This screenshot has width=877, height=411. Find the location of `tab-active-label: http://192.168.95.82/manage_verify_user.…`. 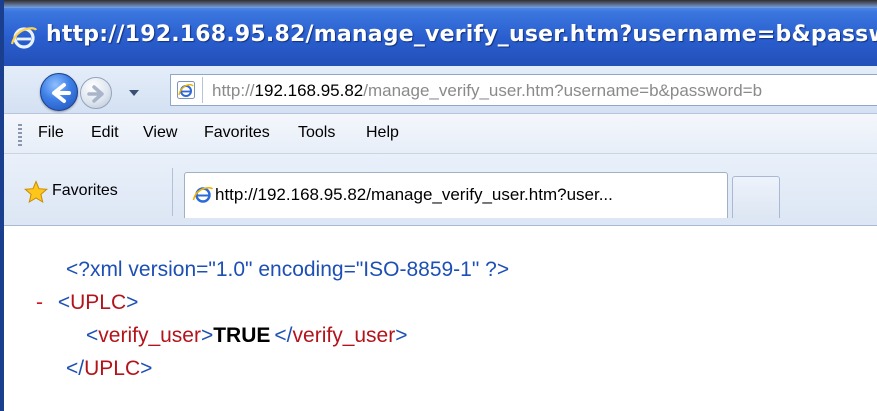

tab-active-label: http://192.168.95.82/manage_verify_user.… is located at coordinates (414, 195).